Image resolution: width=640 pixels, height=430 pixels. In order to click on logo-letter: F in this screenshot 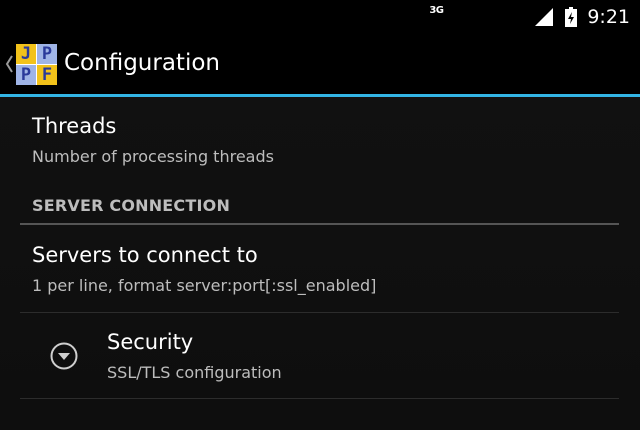, I will do `click(47, 75)`.